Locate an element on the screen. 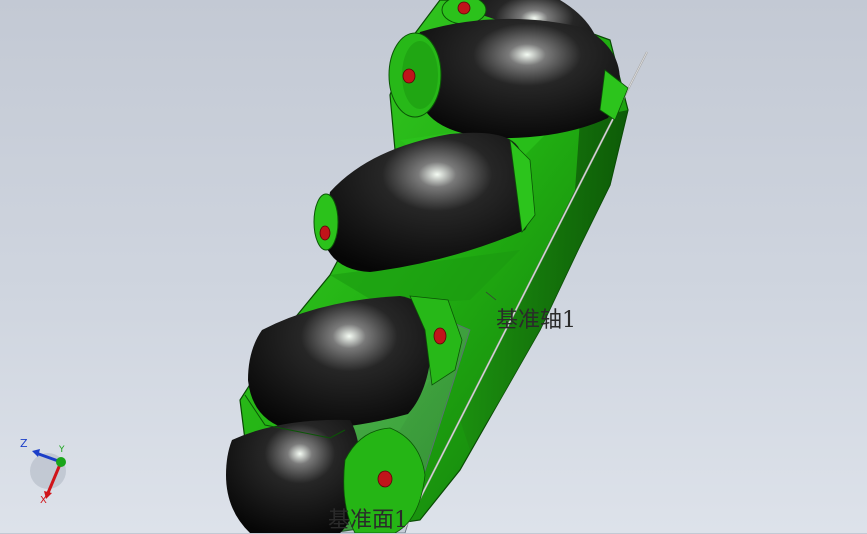 This screenshot has width=867, height=534. datum-plane-label: 基准面1 is located at coordinates (368, 518).